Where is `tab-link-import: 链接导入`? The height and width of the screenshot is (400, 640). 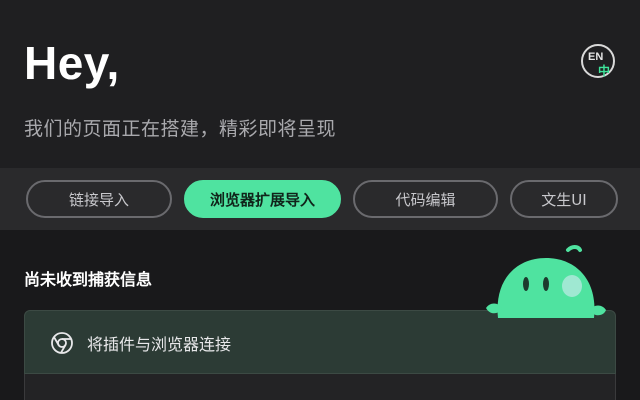 tab-link-import: 链接导入 is located at coordinates (99, 199).